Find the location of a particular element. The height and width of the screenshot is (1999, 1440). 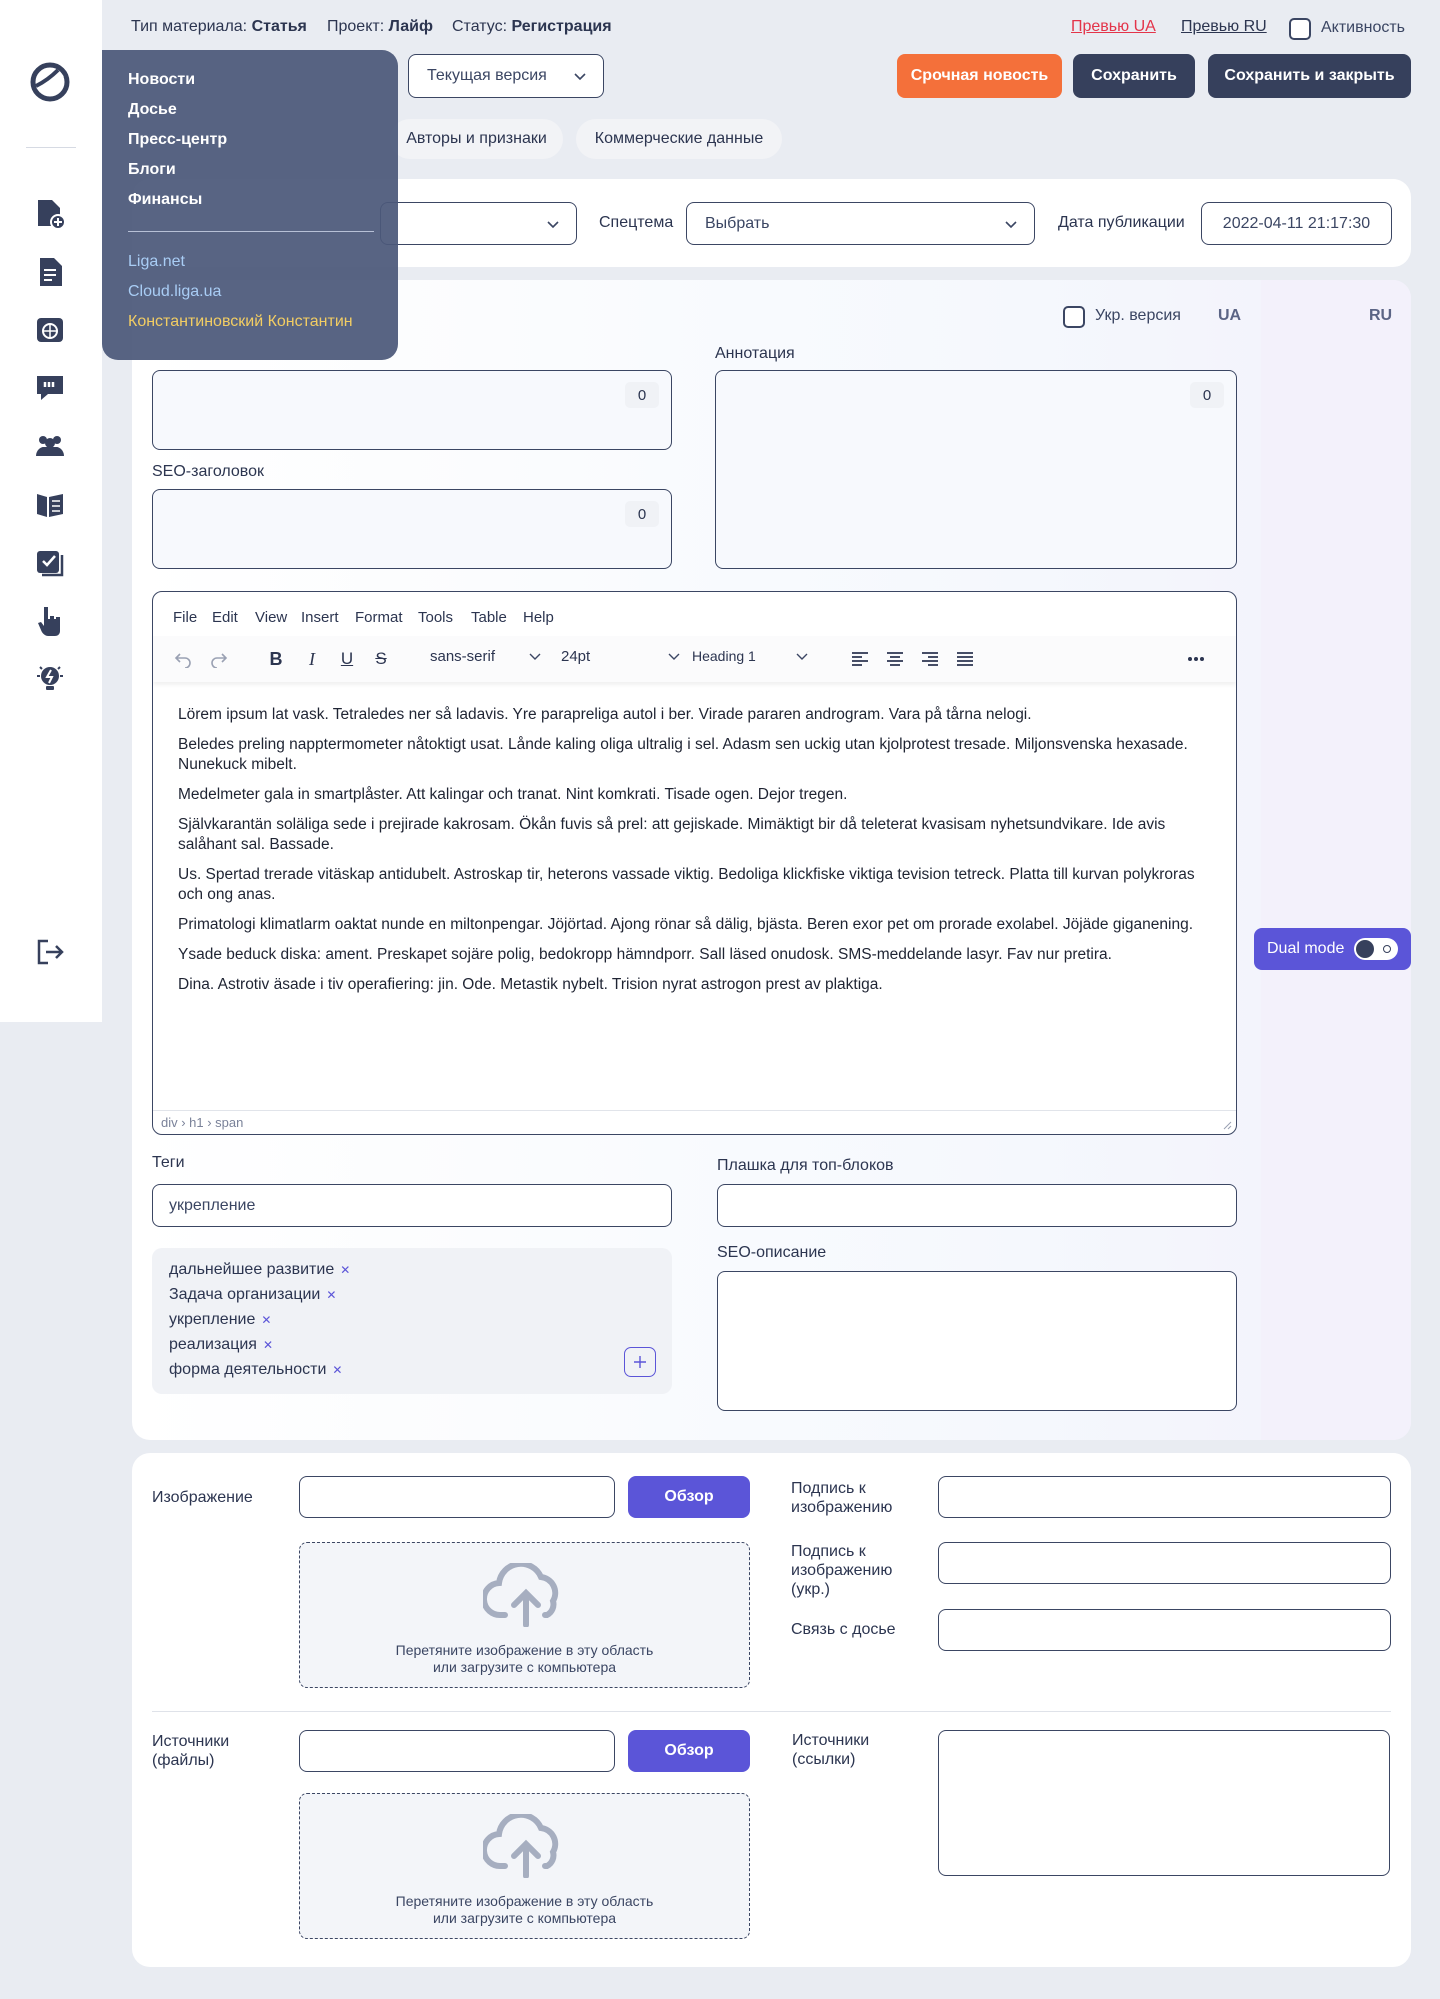

caption-ukr-input is located at coordinates (1164, 1563).